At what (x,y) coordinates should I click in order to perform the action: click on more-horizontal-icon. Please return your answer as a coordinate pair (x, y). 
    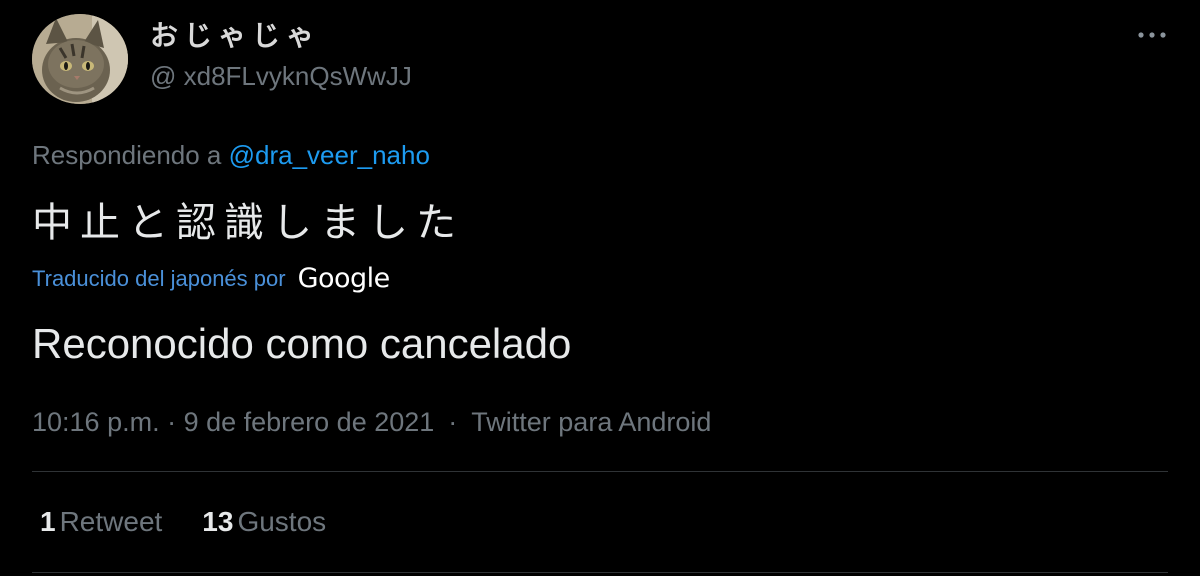
    Looking at the image, I should click on (1152, 35).